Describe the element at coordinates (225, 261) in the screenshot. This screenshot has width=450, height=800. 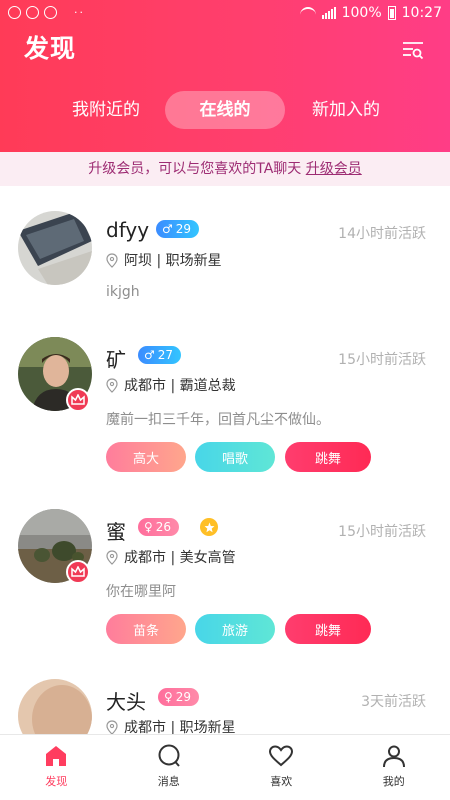
I see `user-card: dfyy ♂ 29 14小时前活跃 阿坝 | 职场新星 ikjgh` at that location.